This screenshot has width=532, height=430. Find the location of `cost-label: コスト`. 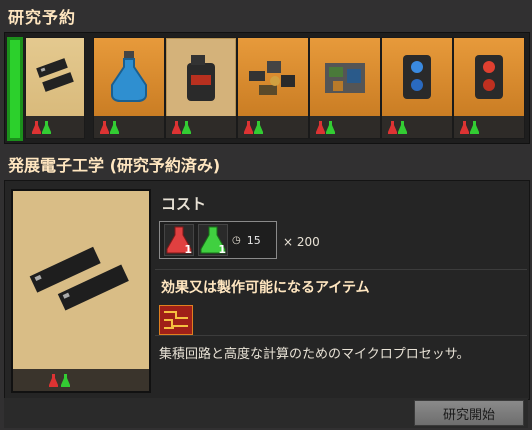

cost-label: コスト is located at coordinates (184, 204).